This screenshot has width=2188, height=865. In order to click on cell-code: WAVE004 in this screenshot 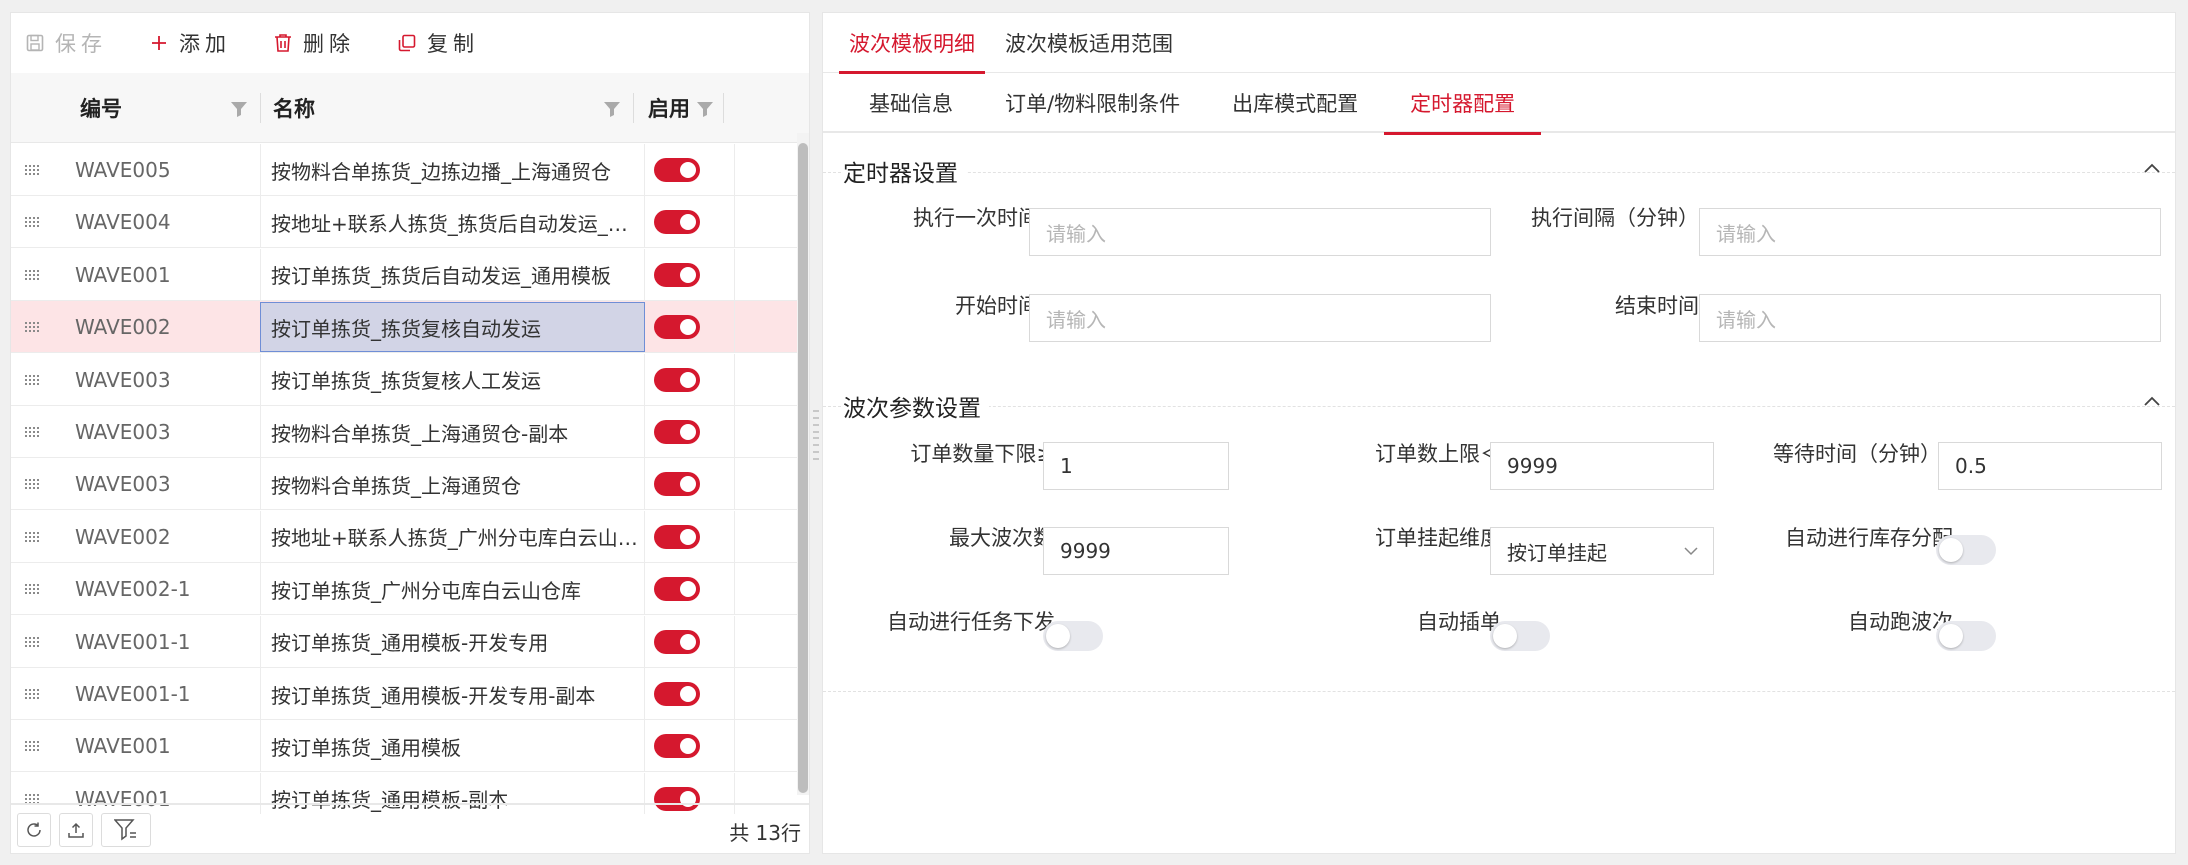, I will do `click(165, 222)`.